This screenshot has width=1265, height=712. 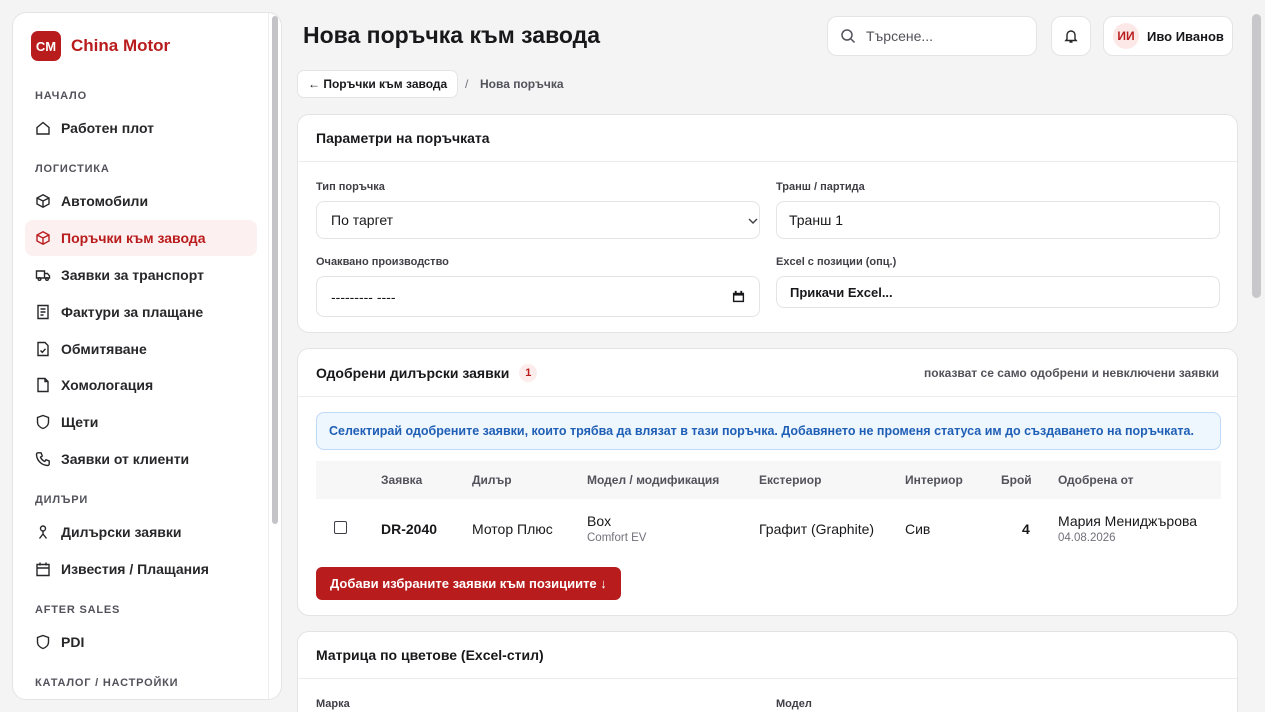 I want to click on brand-logo: CM, so click(x=46, y=46).